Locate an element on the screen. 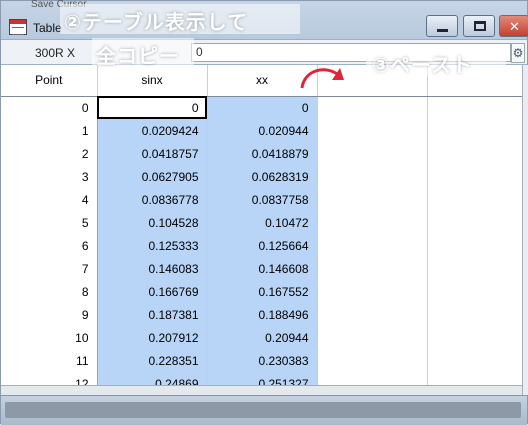 The image size is (528, 425). status-bar is located at coordinates (264, 410).